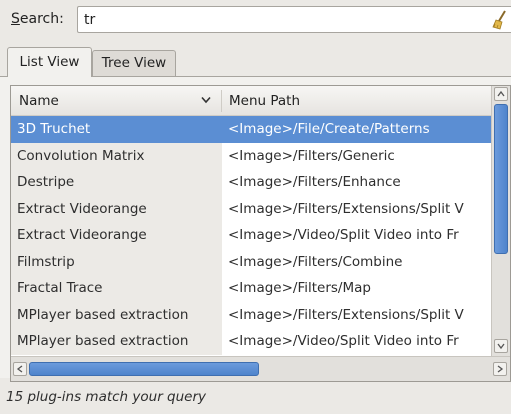 Image resolution: width=511 pixels, height=414 pixels. What do you see at coordinates (314, 182) in the screenshot?
I see `row-menu-path: <Image>/Filters/Enhance` at bounding box center [314, 182].